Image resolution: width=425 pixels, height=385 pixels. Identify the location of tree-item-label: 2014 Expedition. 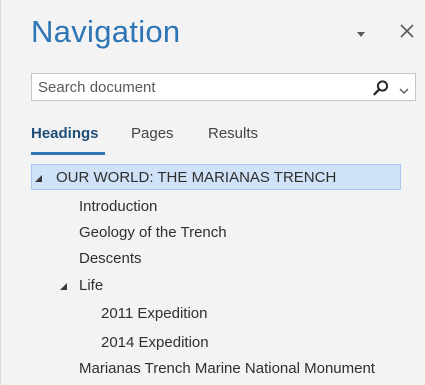
(155, 342).